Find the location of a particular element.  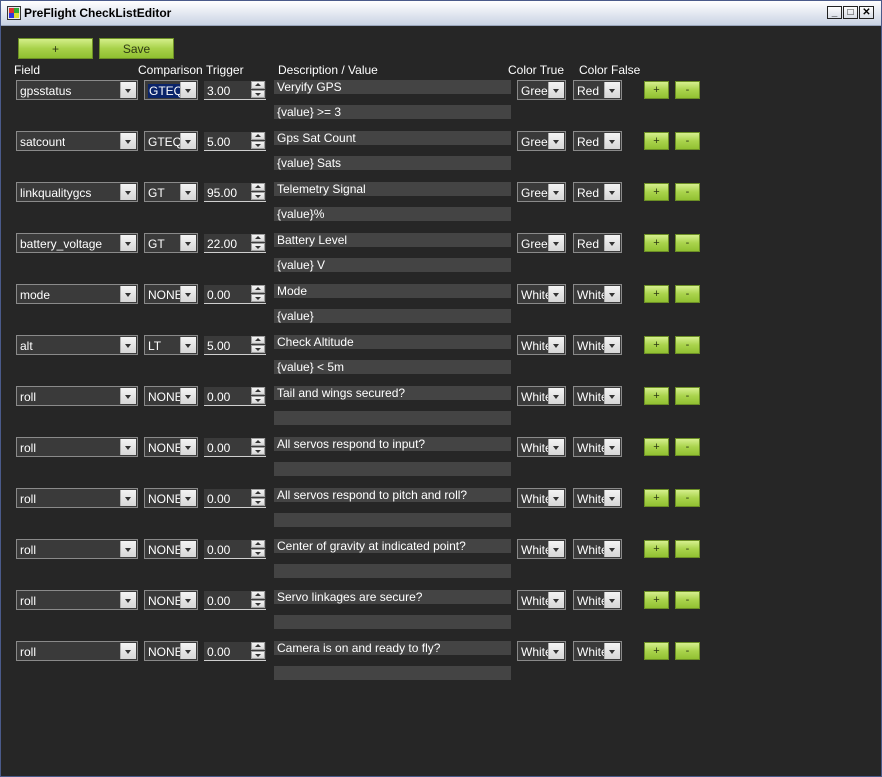

value-format-field: {value}% is located at coordinates (392, 214).